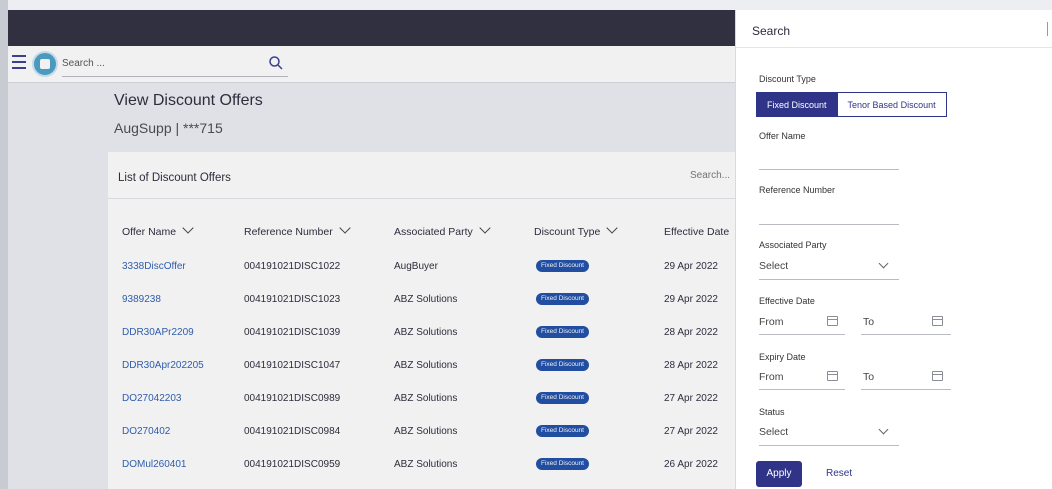 Image resolution: width=1052 pixels, height=489 pixels. What do you see at coordinates (802, 334) in the screenshot?
I see `effective-date-from-underline` at bounding box center [802, 334].